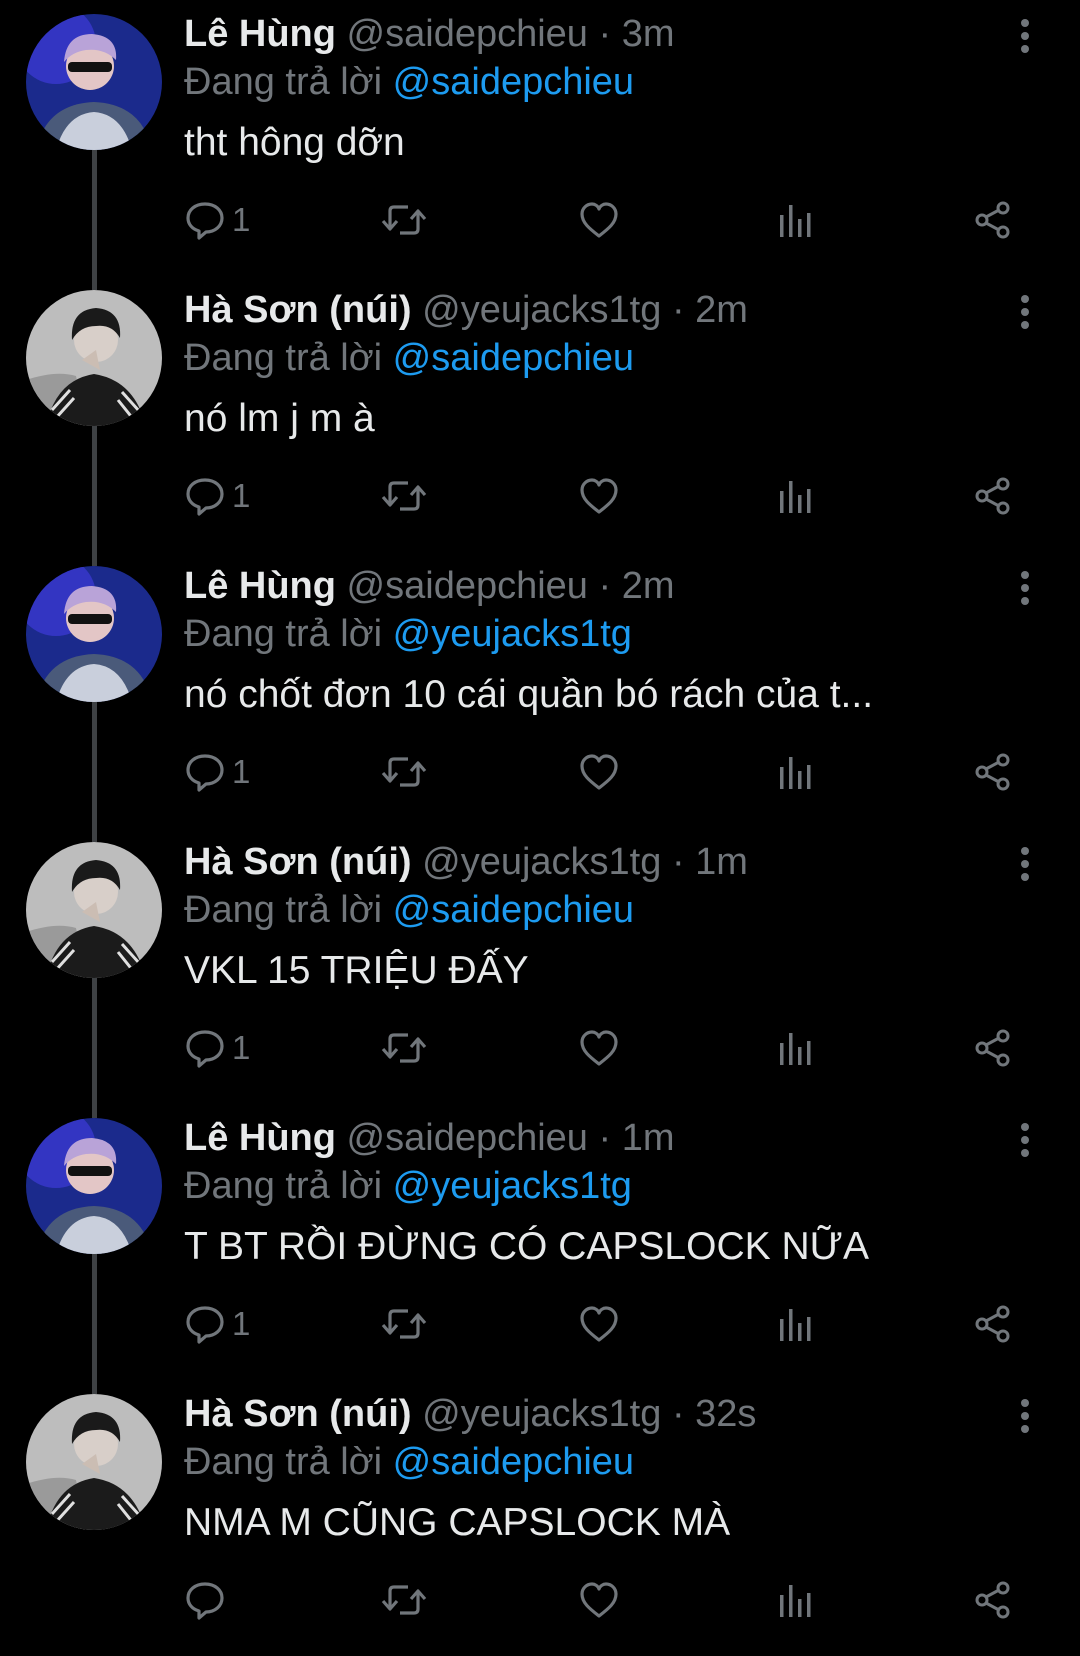 This screenshot has height=1656, width=1080. What do you see at coordinates (540, 1600) in the screenshot?
I see `action-bar` at bounding box center [540, 1600].